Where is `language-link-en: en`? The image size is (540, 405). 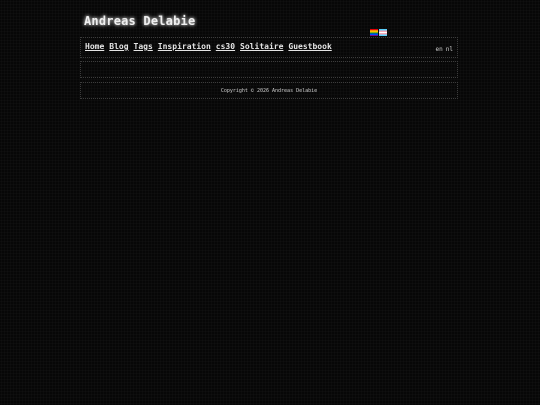
language-link-en: en is located at coordinates (439, 49).